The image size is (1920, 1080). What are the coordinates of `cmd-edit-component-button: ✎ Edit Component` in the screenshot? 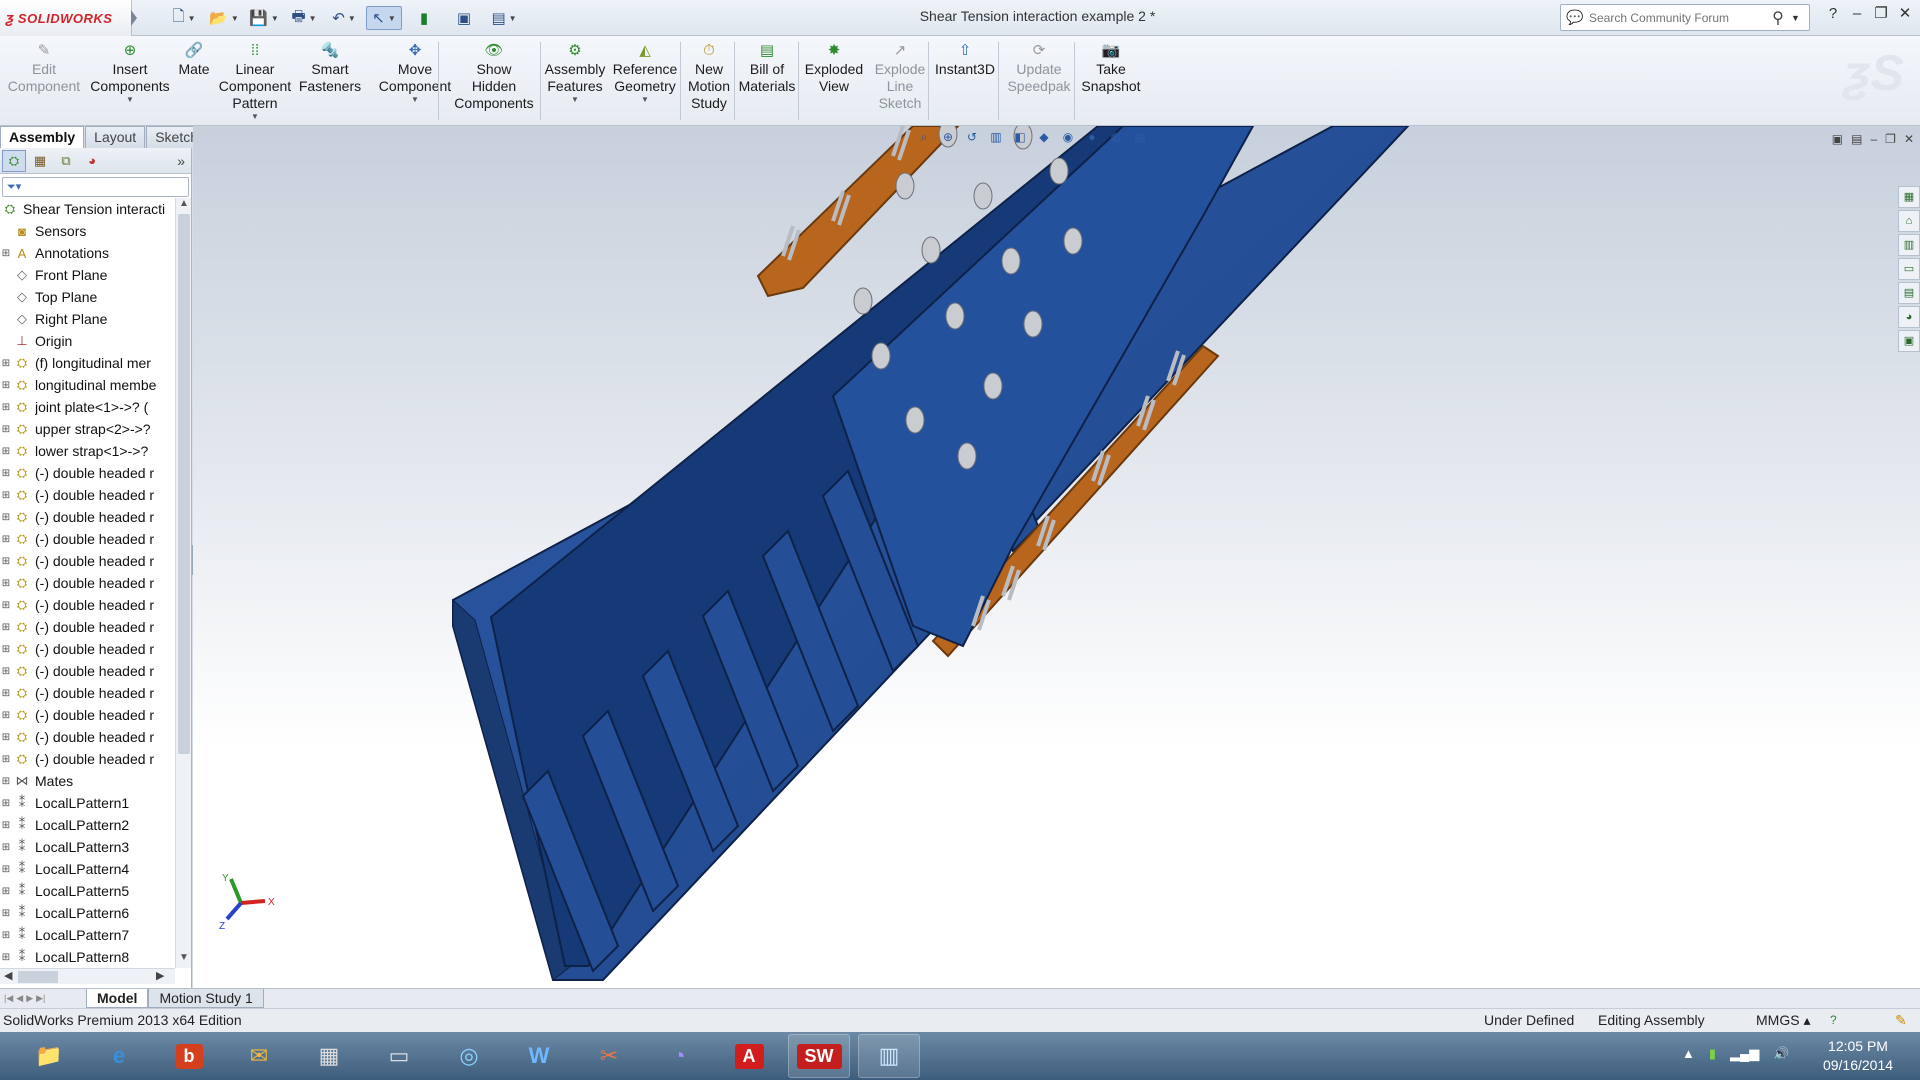 It's located at (44, 67).